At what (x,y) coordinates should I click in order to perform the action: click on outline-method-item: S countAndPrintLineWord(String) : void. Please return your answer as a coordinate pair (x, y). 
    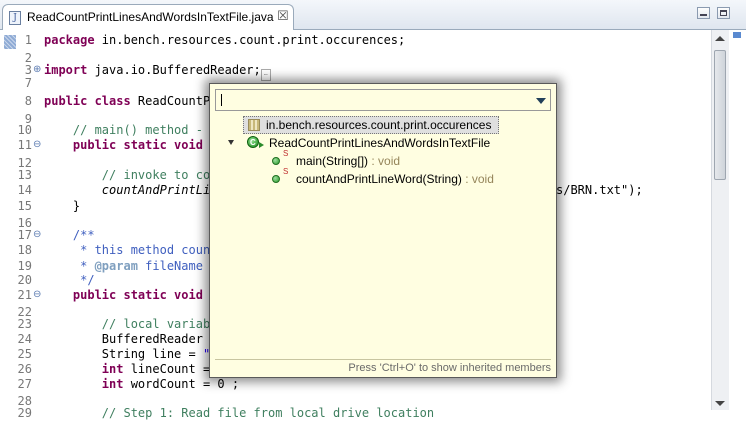
    Looking at the image, I should click on (412, 177).